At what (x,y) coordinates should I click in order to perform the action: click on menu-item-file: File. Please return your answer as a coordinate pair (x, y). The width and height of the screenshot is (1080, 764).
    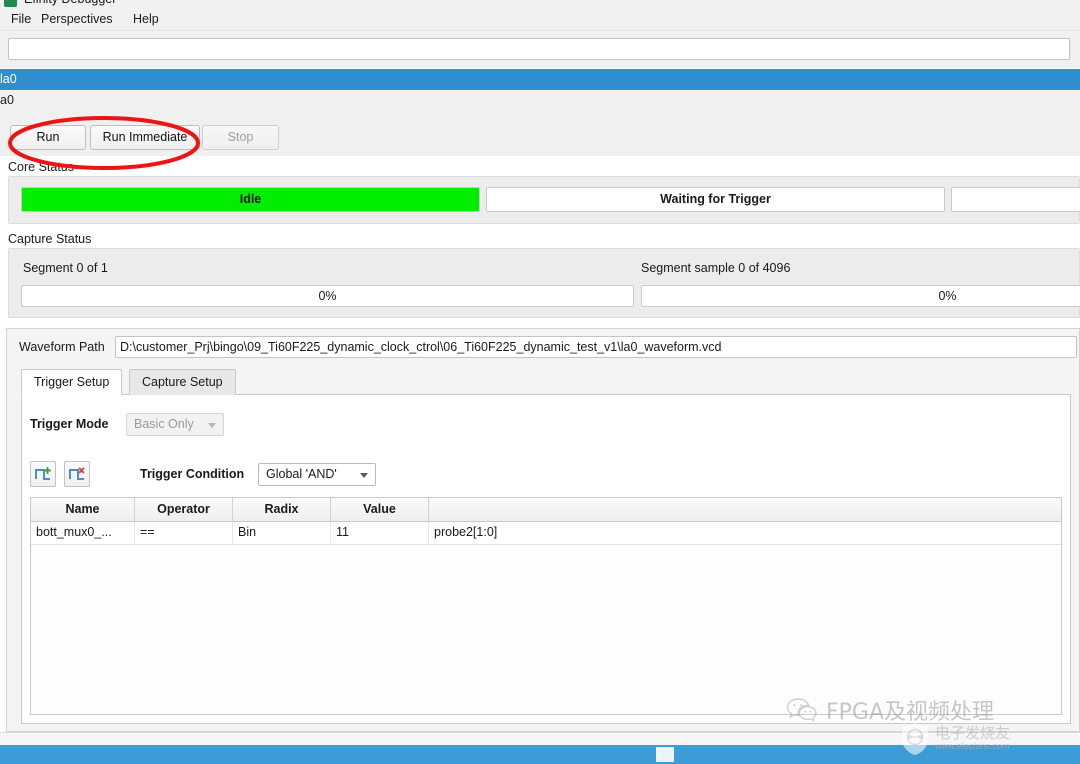
    Looking at the image, I should click on (21, 19).